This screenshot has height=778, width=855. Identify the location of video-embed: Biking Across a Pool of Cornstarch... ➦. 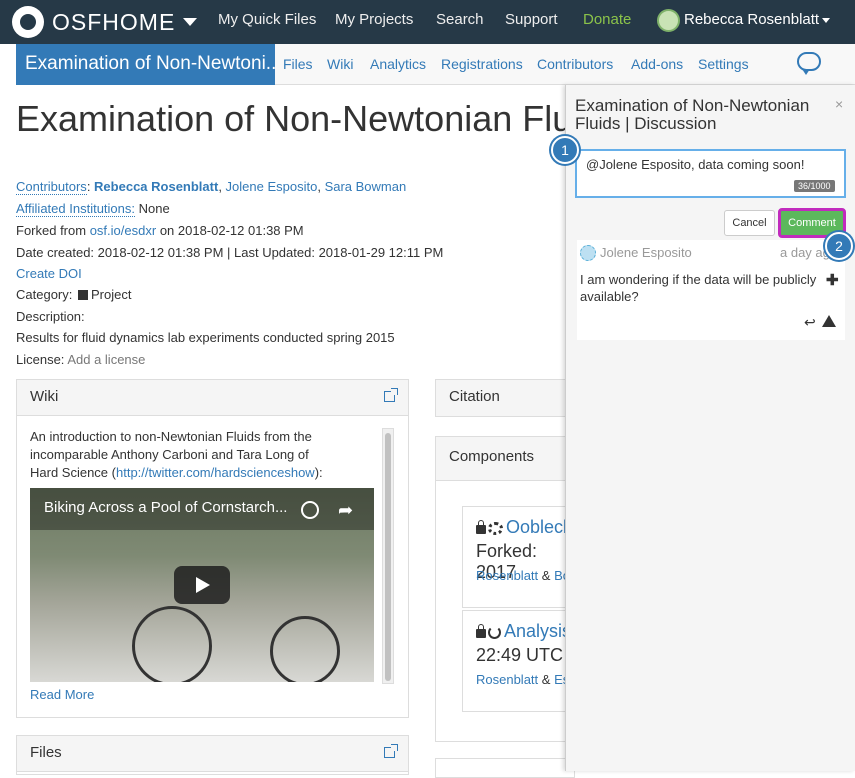
(202, 585).